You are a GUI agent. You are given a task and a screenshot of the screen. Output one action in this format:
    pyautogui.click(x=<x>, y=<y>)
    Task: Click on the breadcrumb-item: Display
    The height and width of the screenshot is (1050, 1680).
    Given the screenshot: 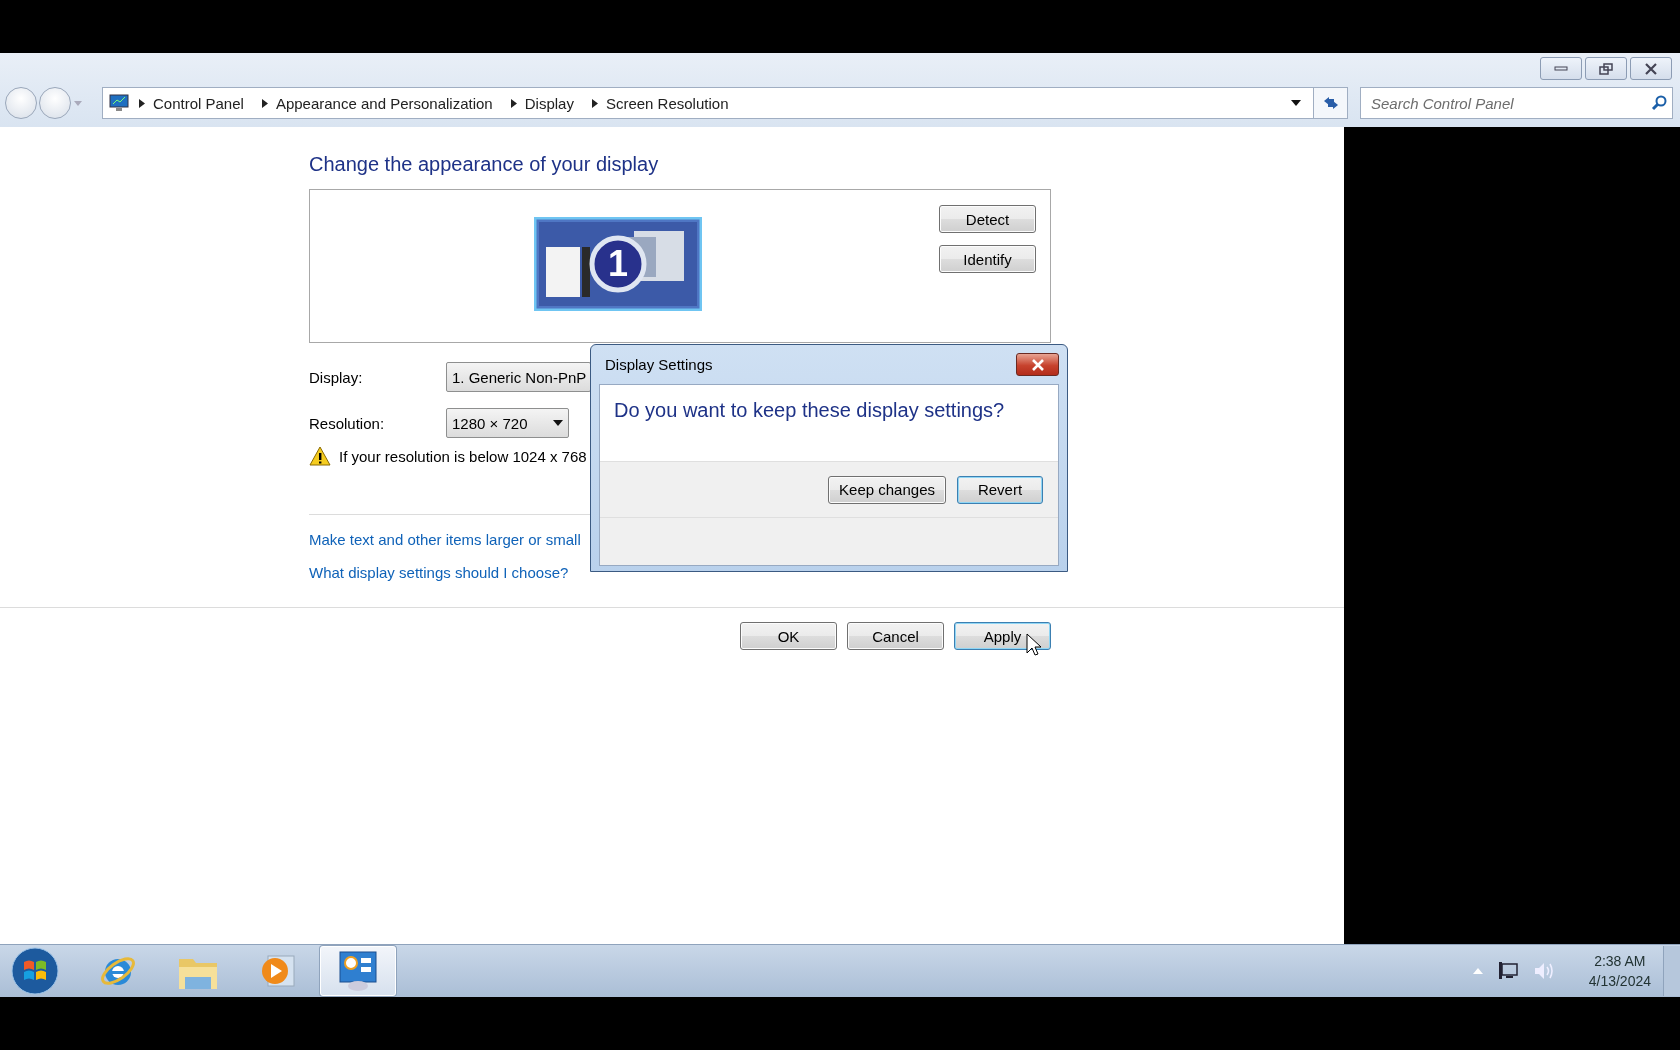 What is the action you would take?
    pyautogui.click(x=549, y=103)
    